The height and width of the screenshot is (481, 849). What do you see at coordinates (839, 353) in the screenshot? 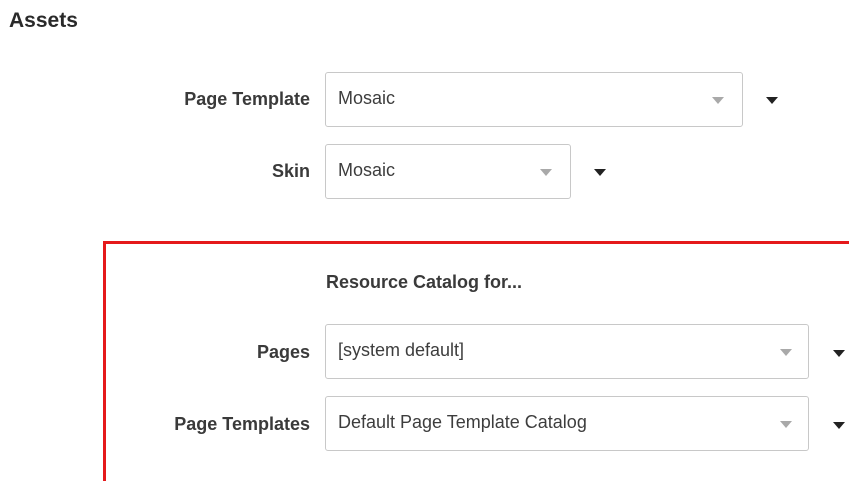
I see `pages-menu-chevron-down-icon` at bounding box center [839, 353].